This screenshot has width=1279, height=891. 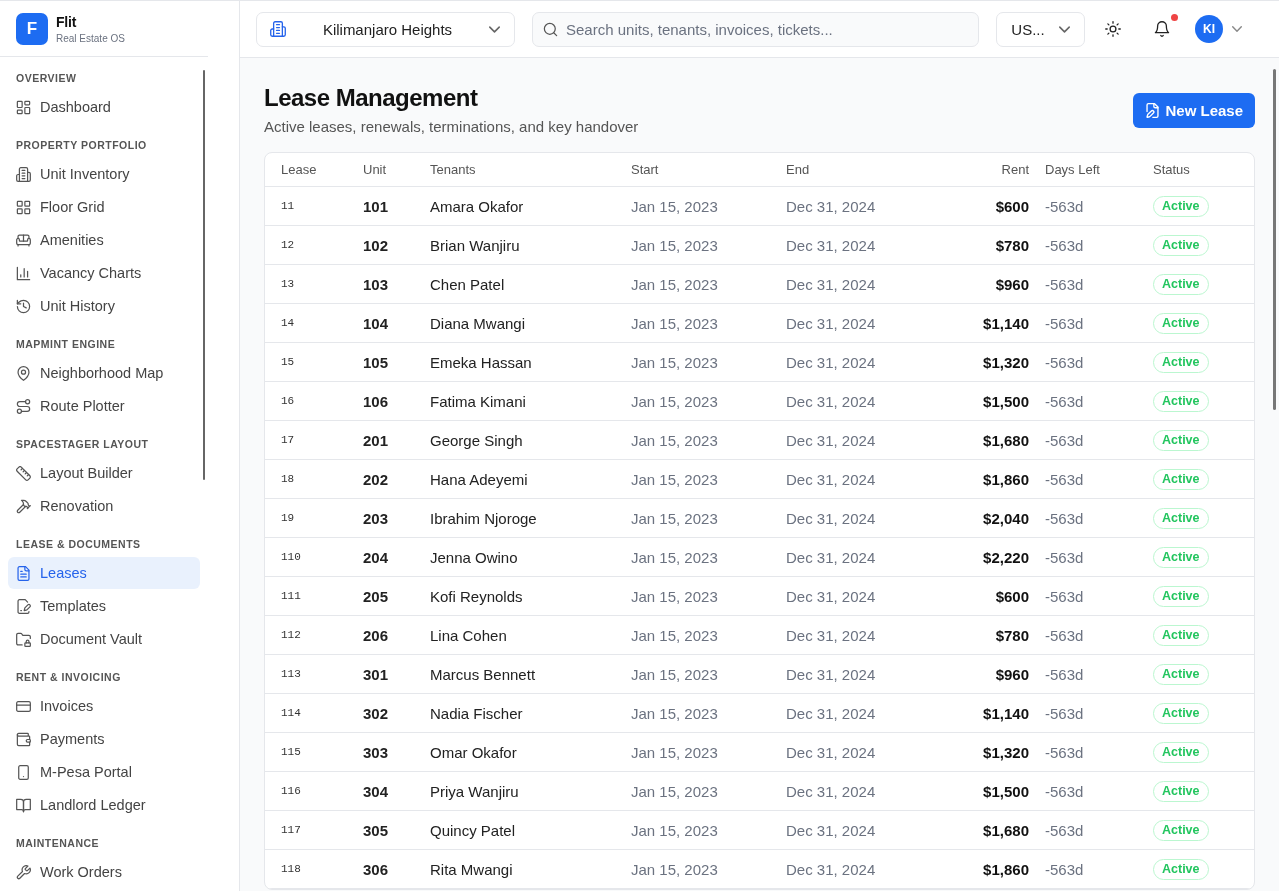 I want to click on sidebar-item: Document Vault, so click(x=104, y=639).